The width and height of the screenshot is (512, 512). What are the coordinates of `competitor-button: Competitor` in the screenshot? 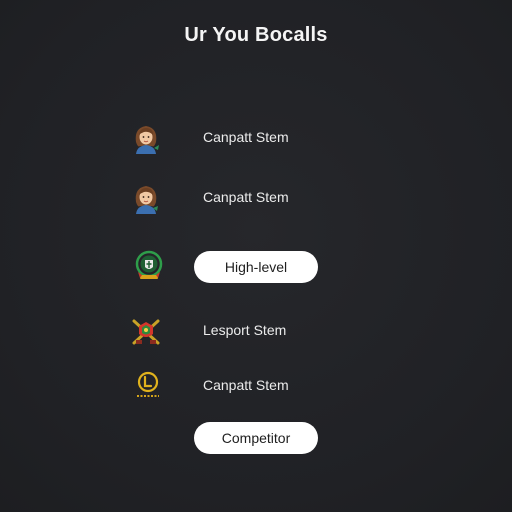 It's located at (256, 438).